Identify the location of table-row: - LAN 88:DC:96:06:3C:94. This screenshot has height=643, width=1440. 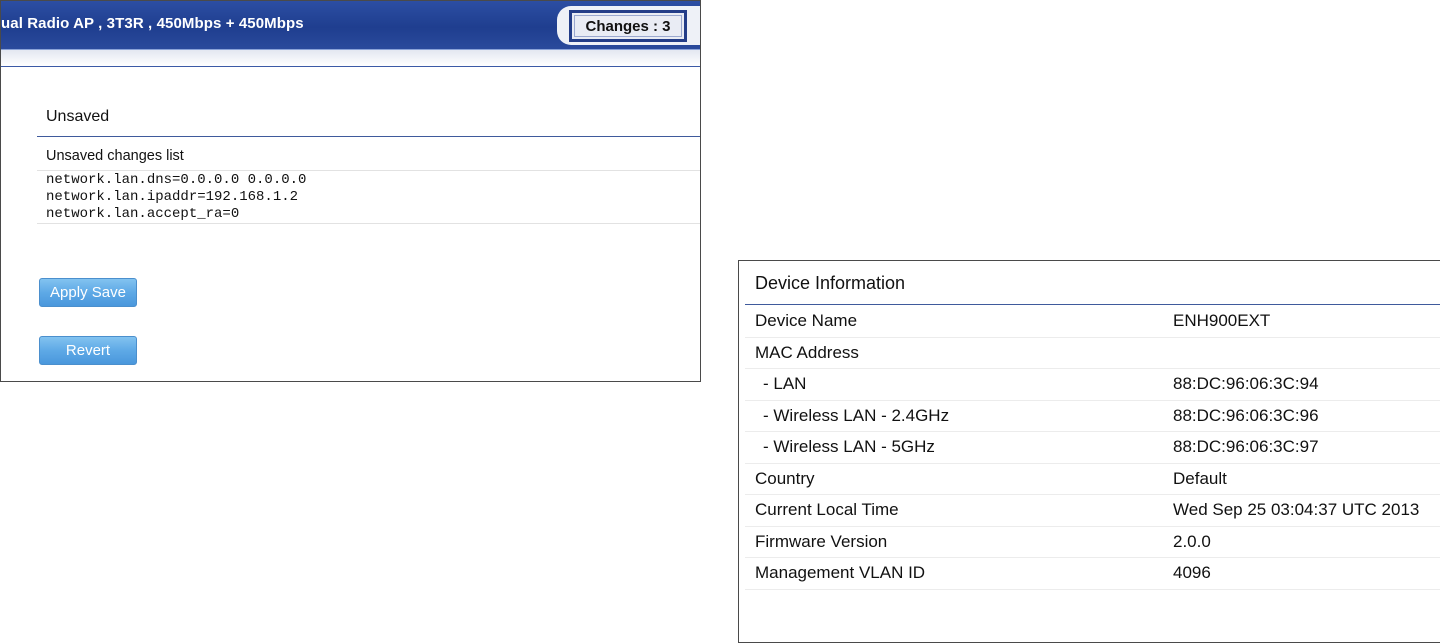
(1092, 384).